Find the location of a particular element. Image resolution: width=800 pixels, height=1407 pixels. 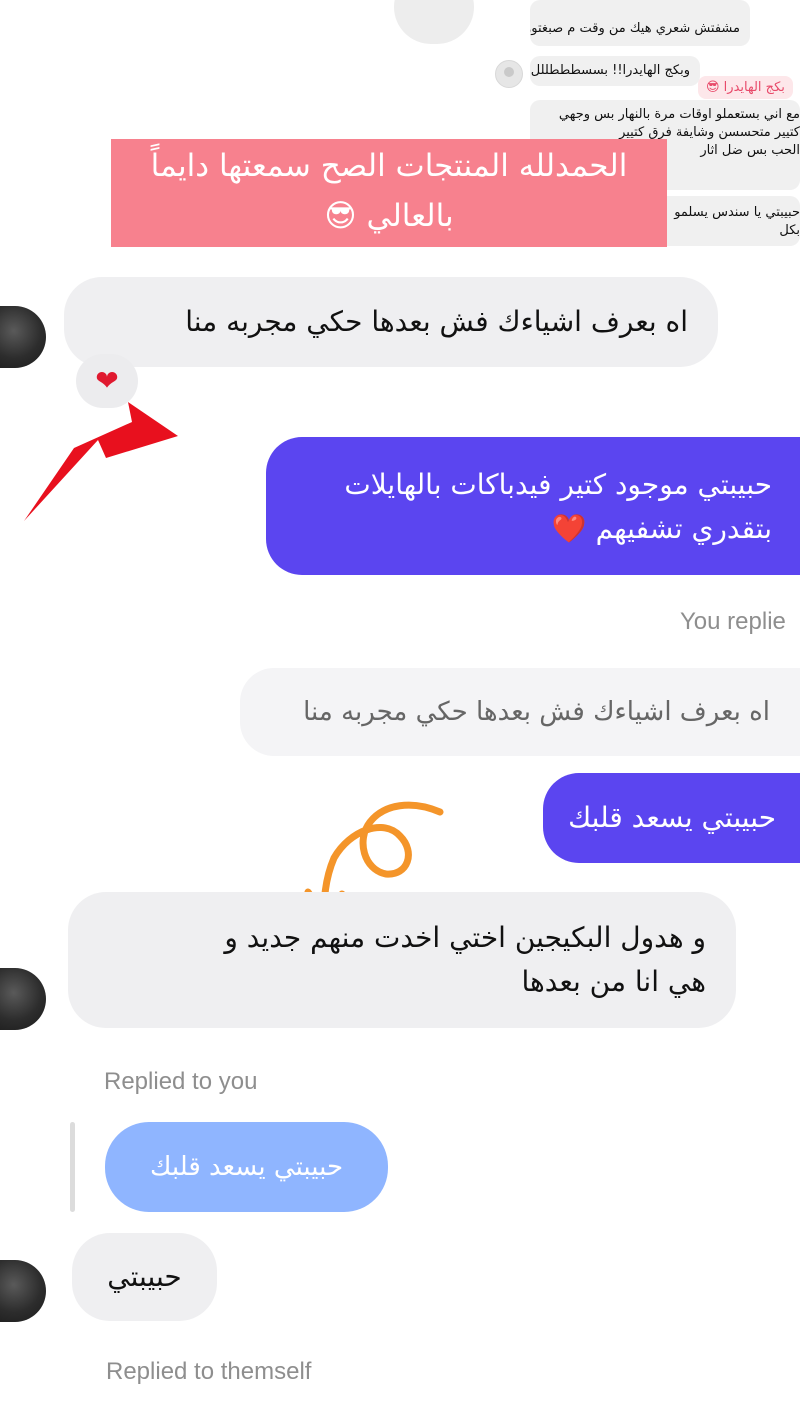

quote-bar is located at coordinates (72, 1167).